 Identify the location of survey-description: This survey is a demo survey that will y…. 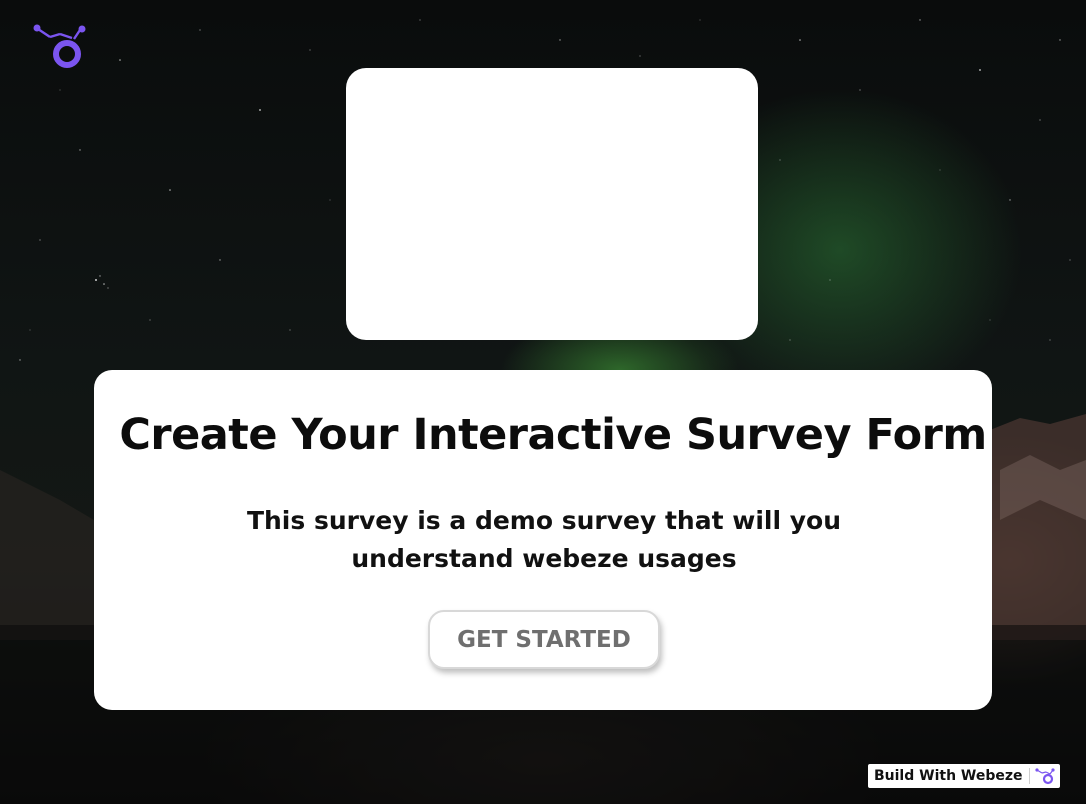
(544, 539).